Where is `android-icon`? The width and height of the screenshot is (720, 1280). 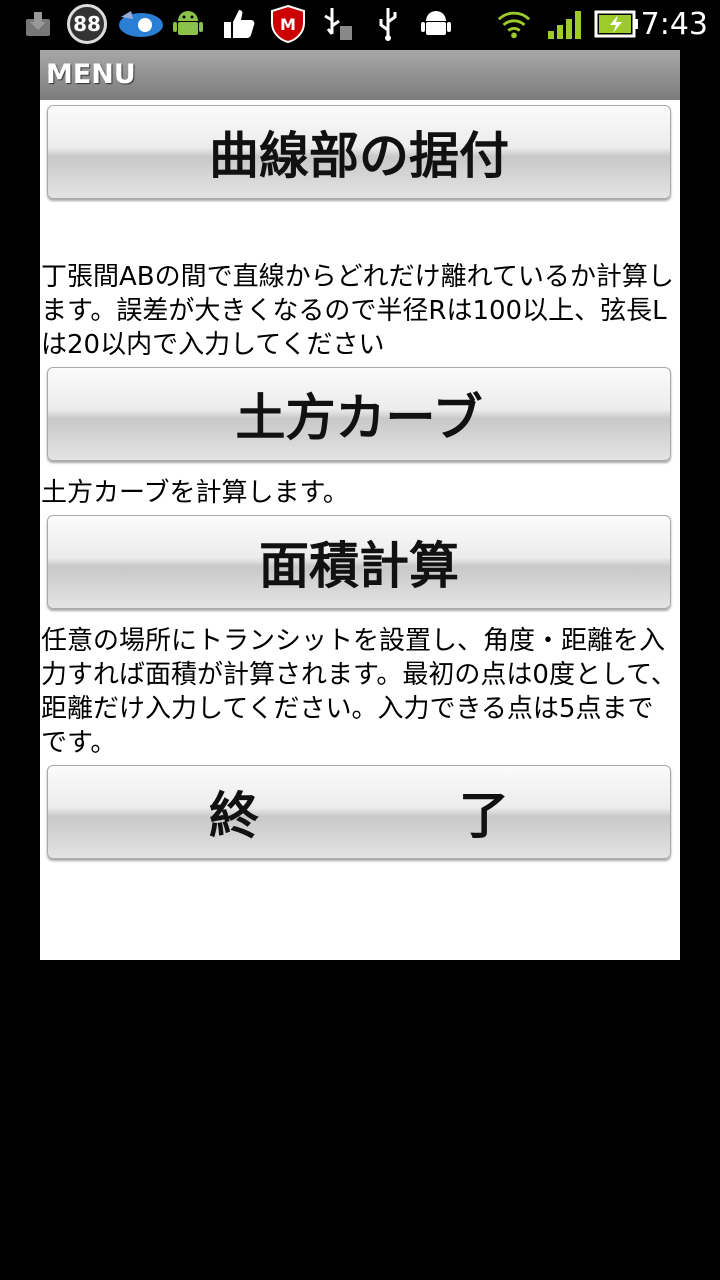
android-icon is located at coordinates (188, 24).